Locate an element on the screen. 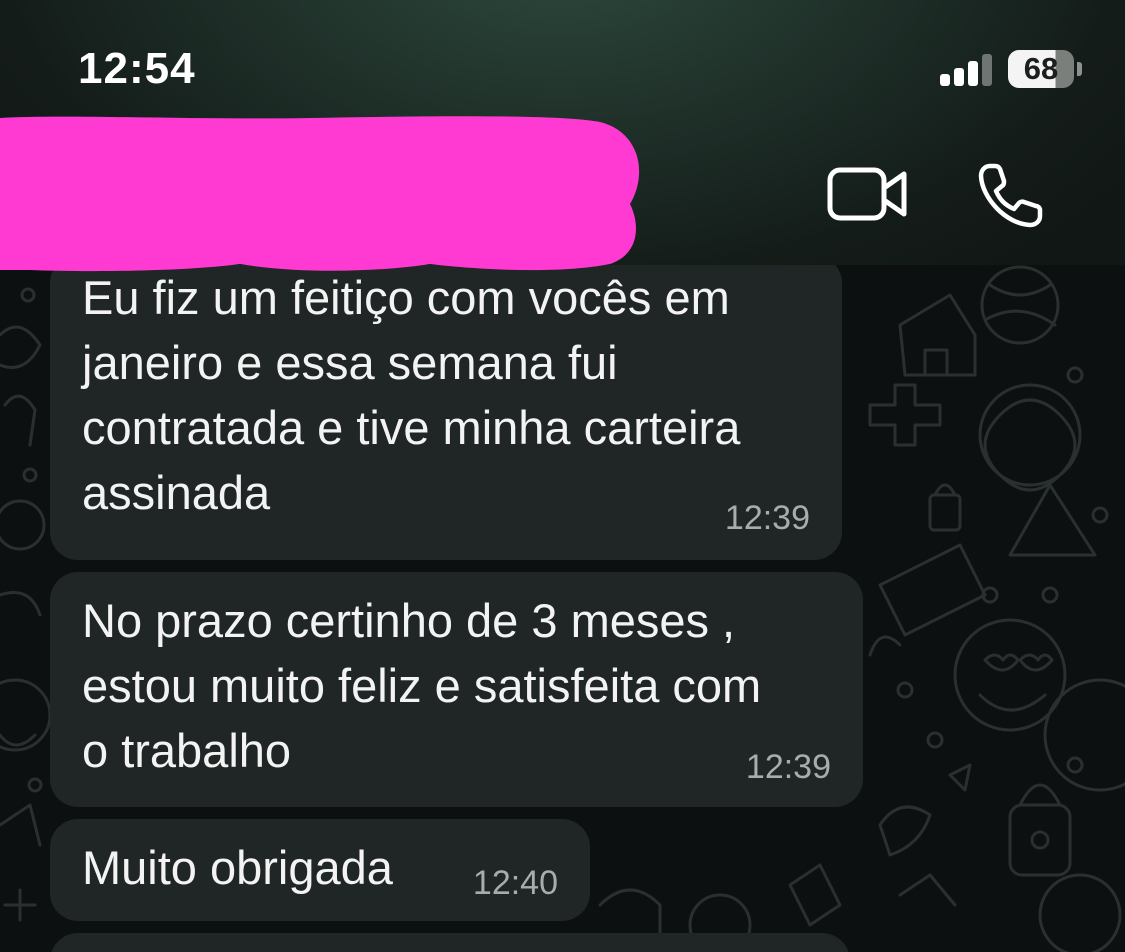 Image resolution: width=1125 pixels, height=952 pixels. video-camera-icon is located at coordinates (867, 194).